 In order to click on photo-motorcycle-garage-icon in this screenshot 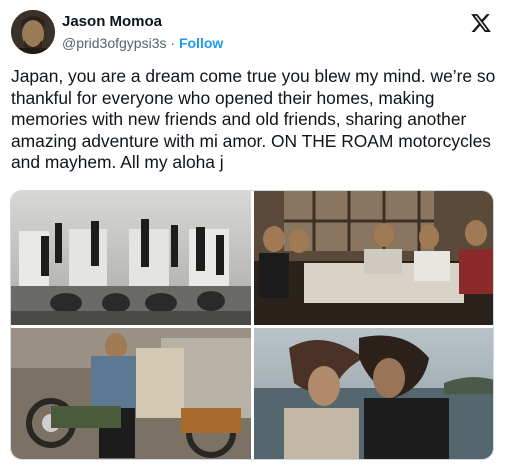, I will do `click(131, 393)`.